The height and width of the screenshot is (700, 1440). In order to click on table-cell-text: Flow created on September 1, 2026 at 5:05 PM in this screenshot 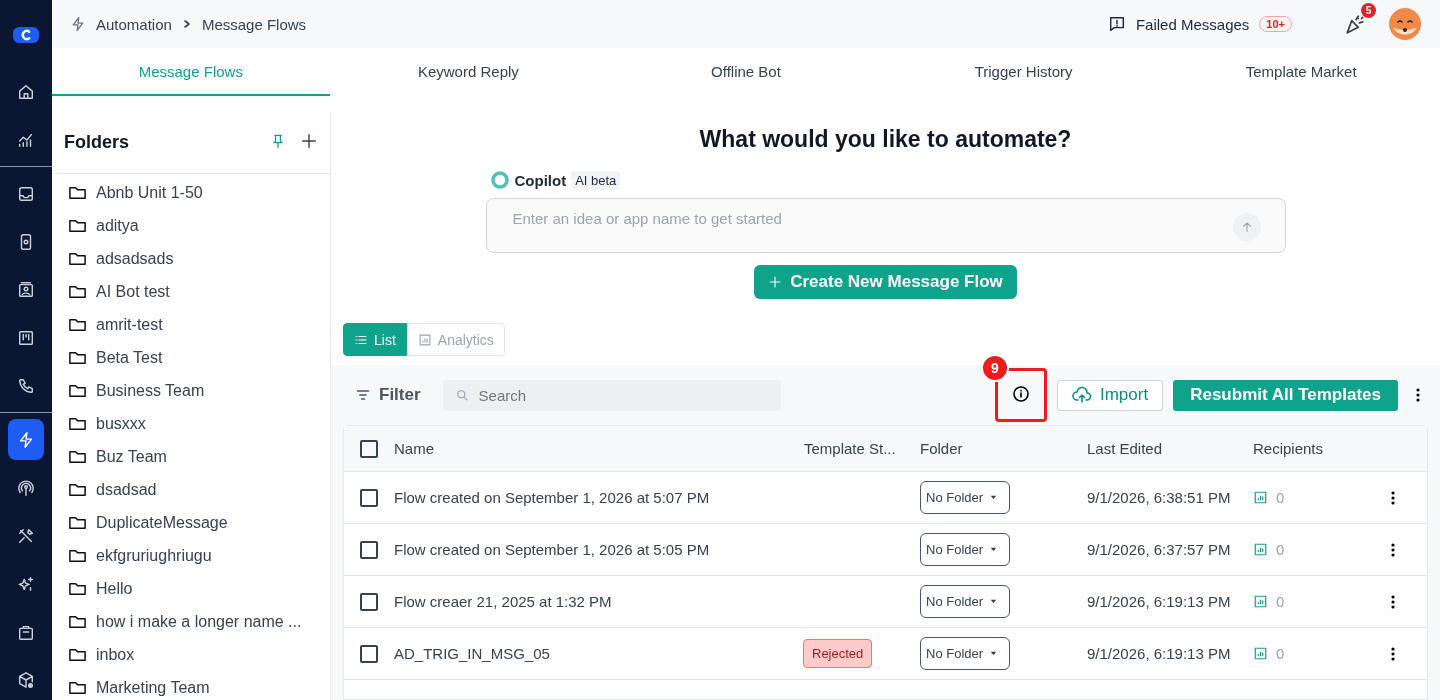, I will do `click(552, 549)`.